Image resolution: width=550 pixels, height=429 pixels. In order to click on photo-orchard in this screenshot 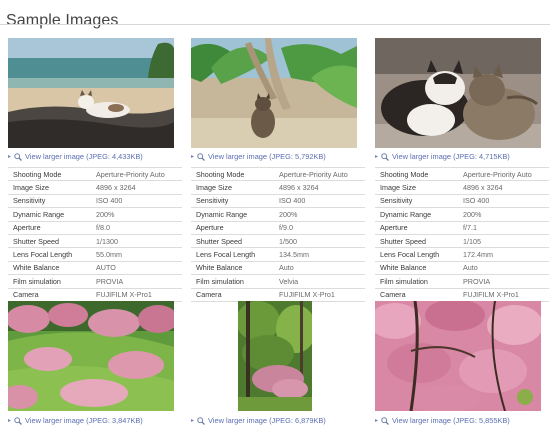, I will do `click(91, 356)`.